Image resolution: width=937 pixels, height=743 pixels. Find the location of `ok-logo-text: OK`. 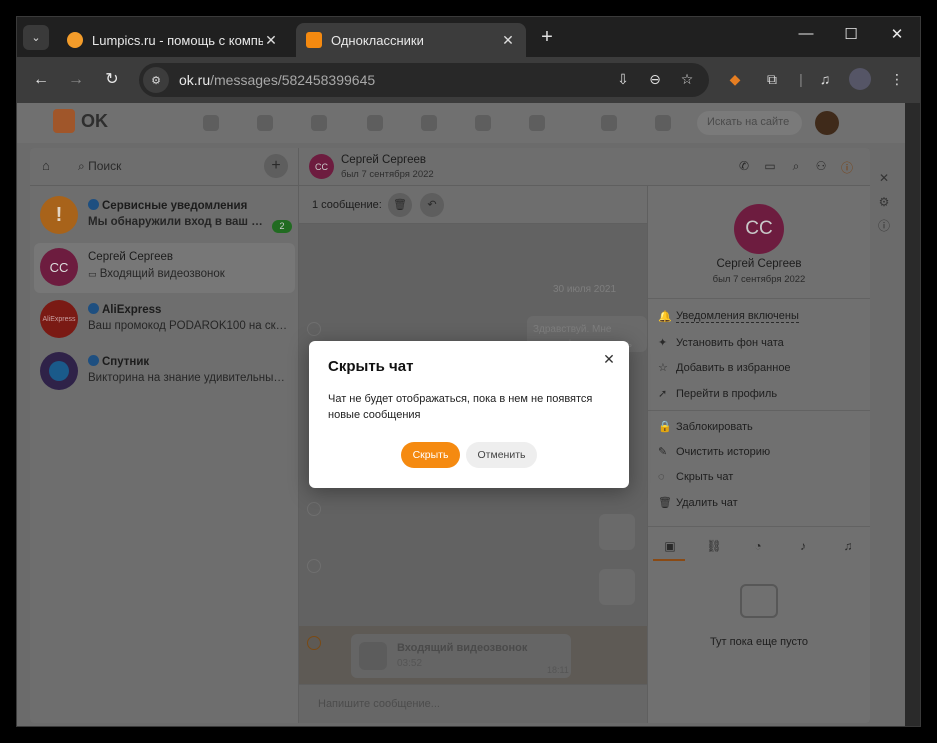

ok-logo-text: OK is located at coordinates (94, 121).